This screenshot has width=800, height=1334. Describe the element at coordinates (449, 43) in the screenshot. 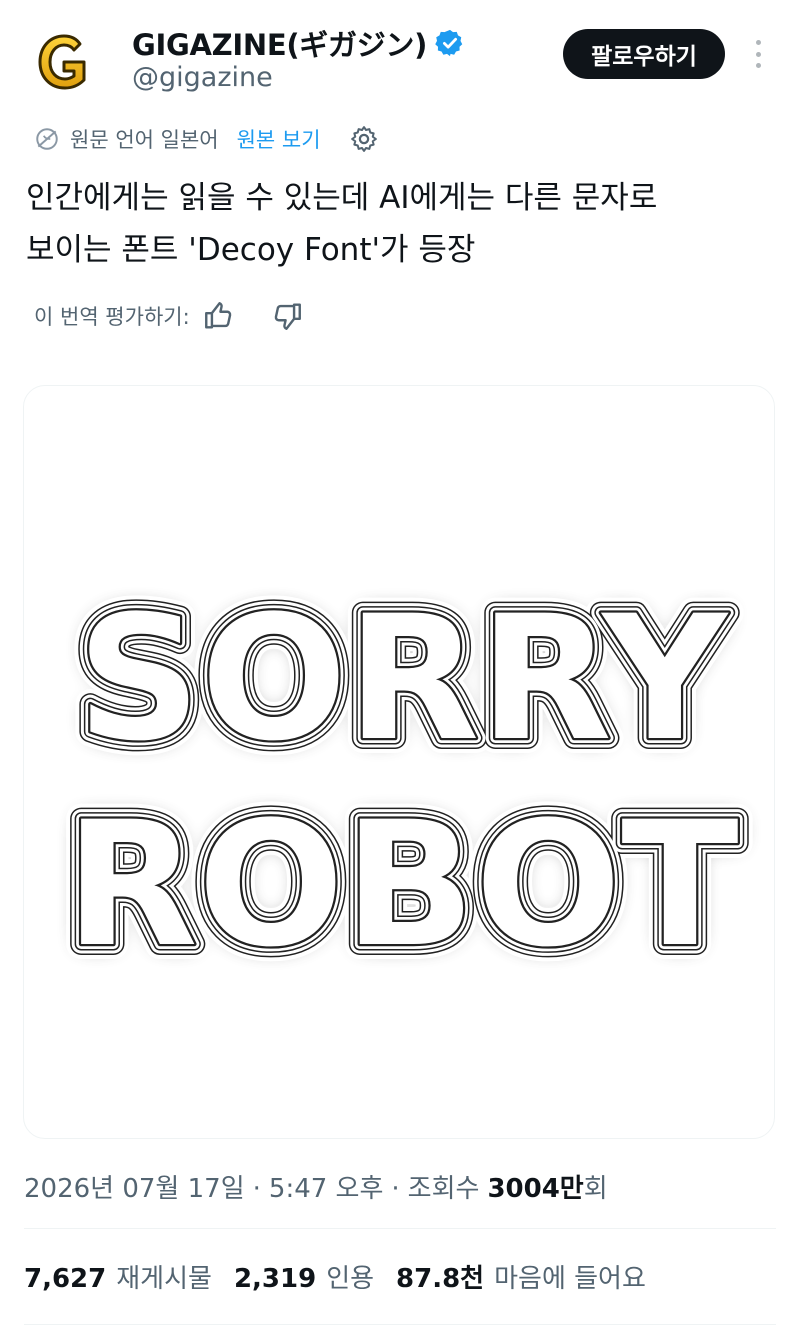

I see `verified-badge-icon` at that location.